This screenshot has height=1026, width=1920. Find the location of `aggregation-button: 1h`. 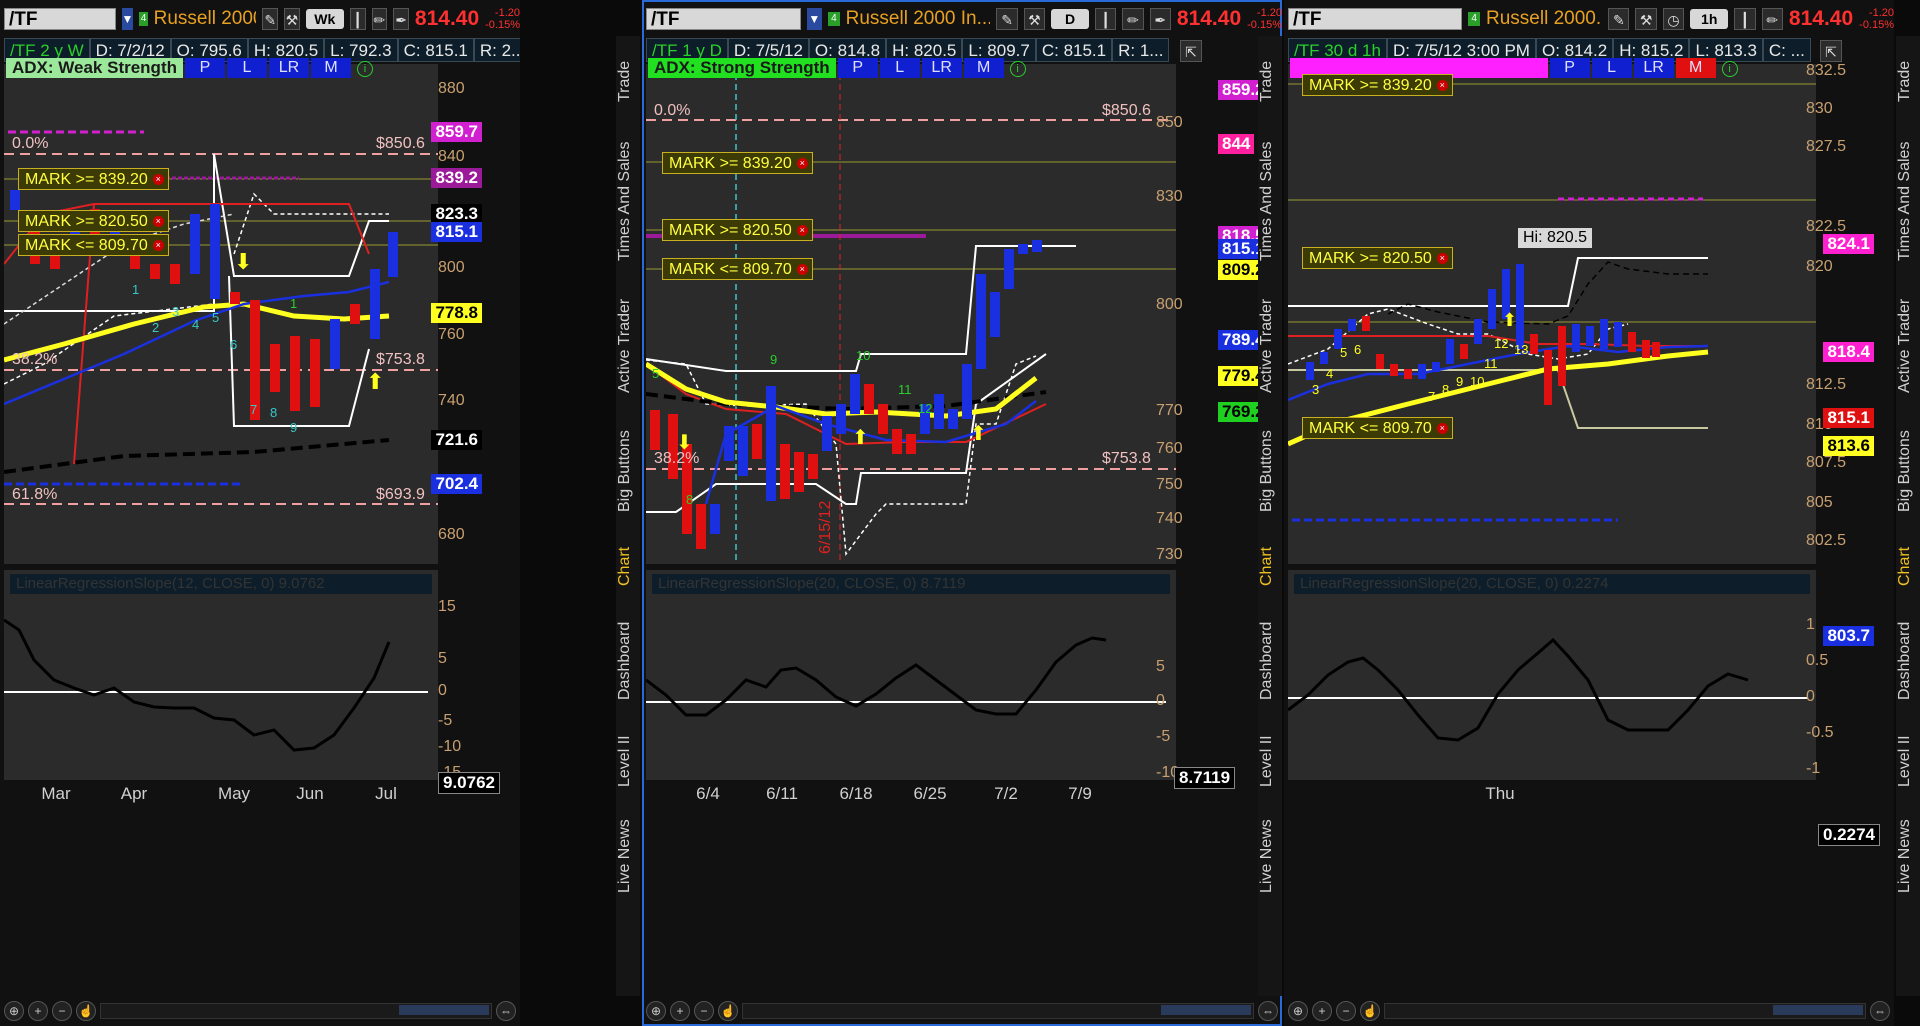

aggregation-button: 1h is located at coordinates (1709, 19).